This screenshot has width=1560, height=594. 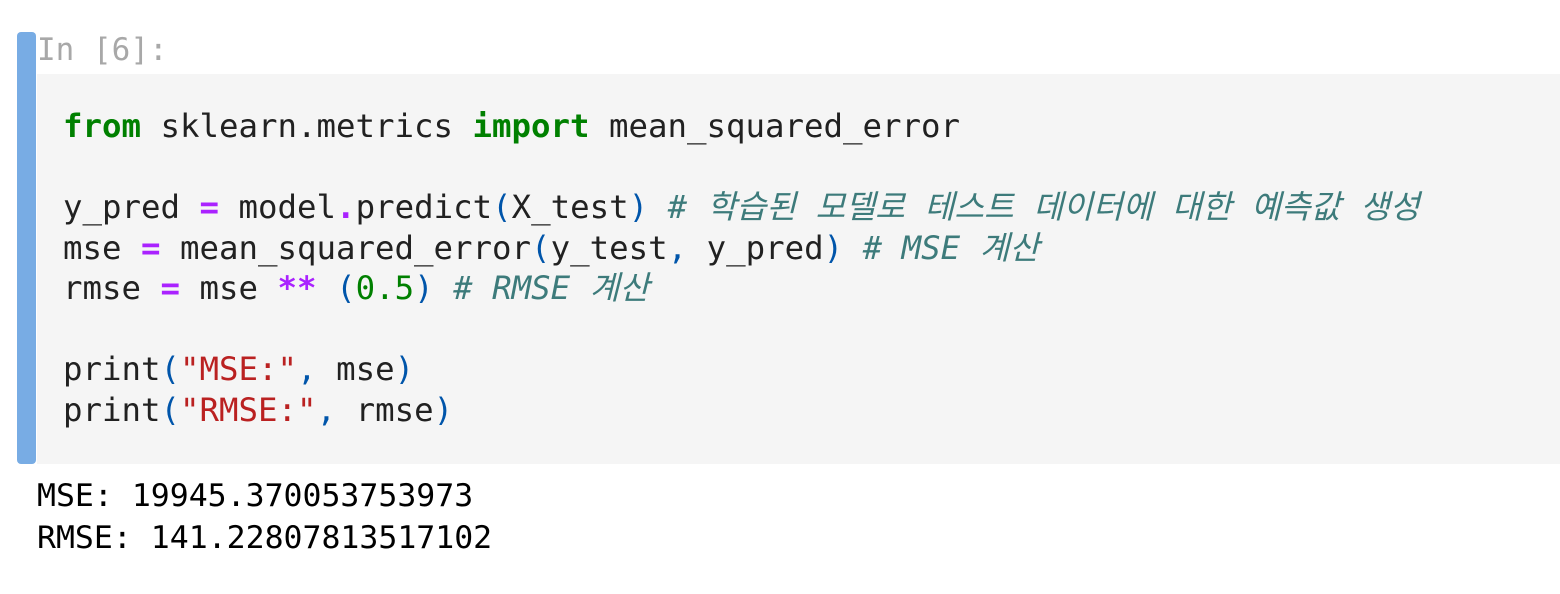 What do you see at coordinates (297, 288) in the screenshot?
I see `operator: **` at bounding box center [297, 288].